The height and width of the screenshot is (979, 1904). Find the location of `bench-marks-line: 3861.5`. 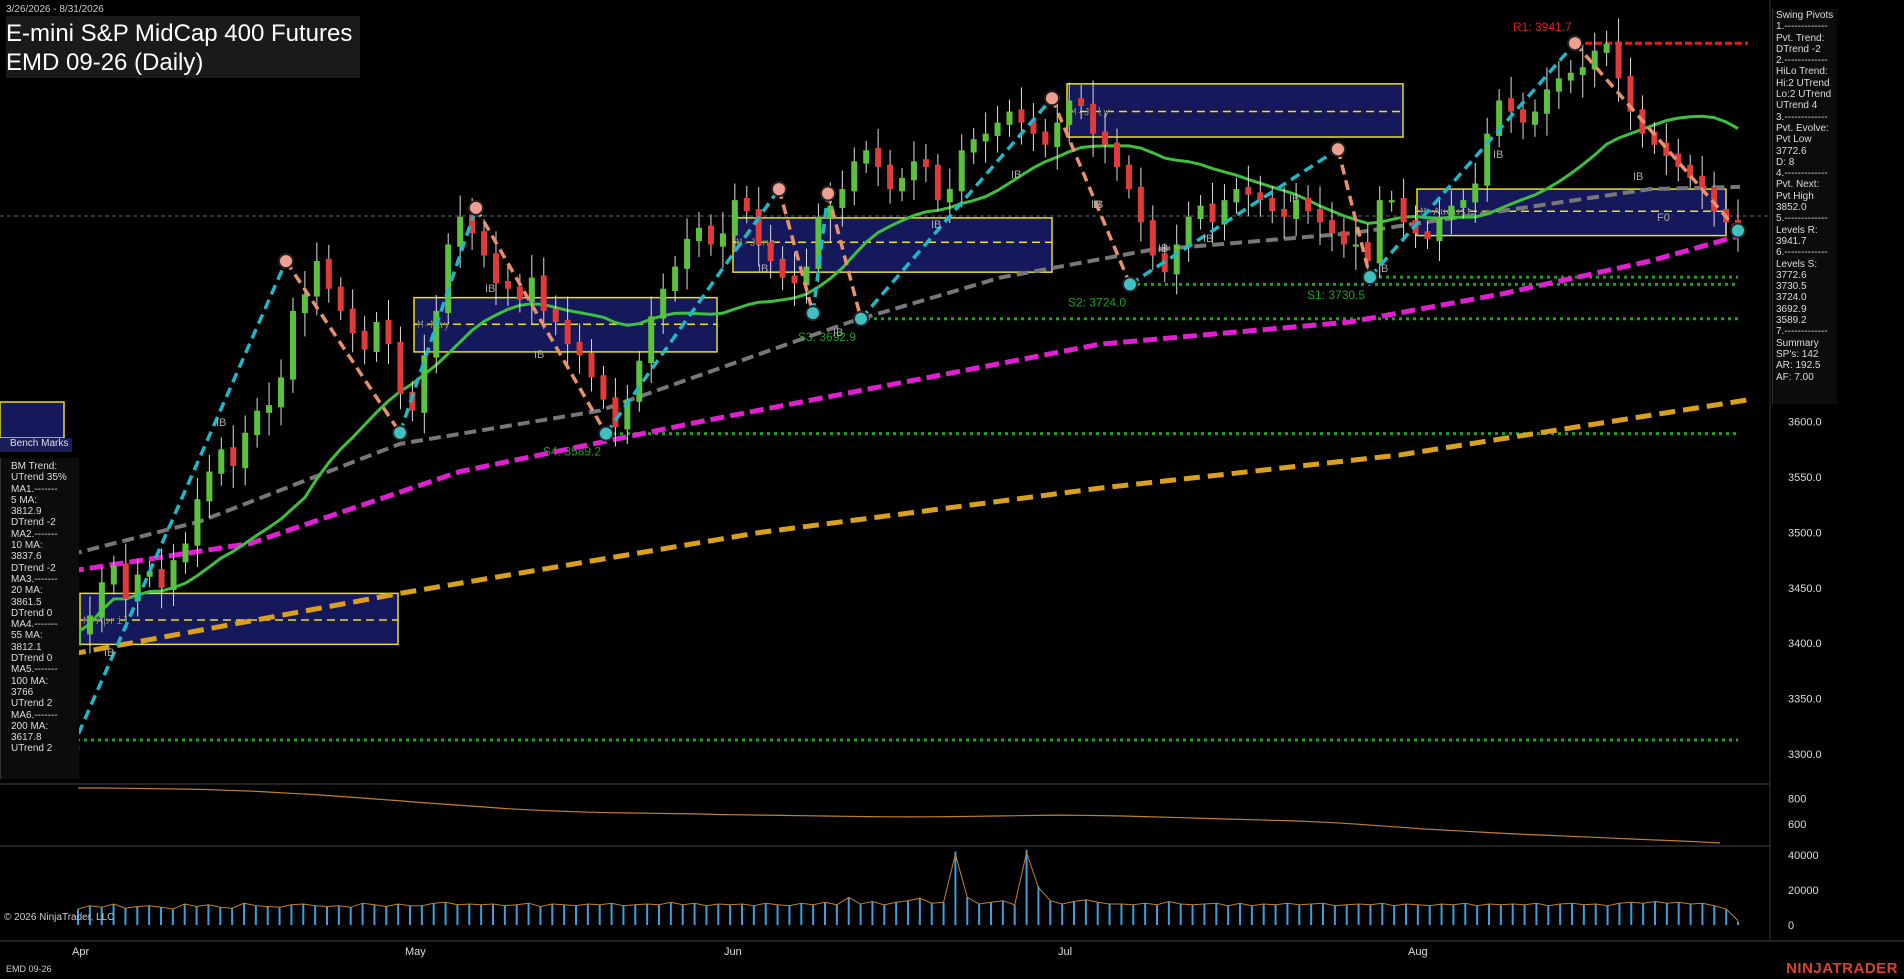

bench-marks-line: 3861.5 is located at coordinates (26, 602).